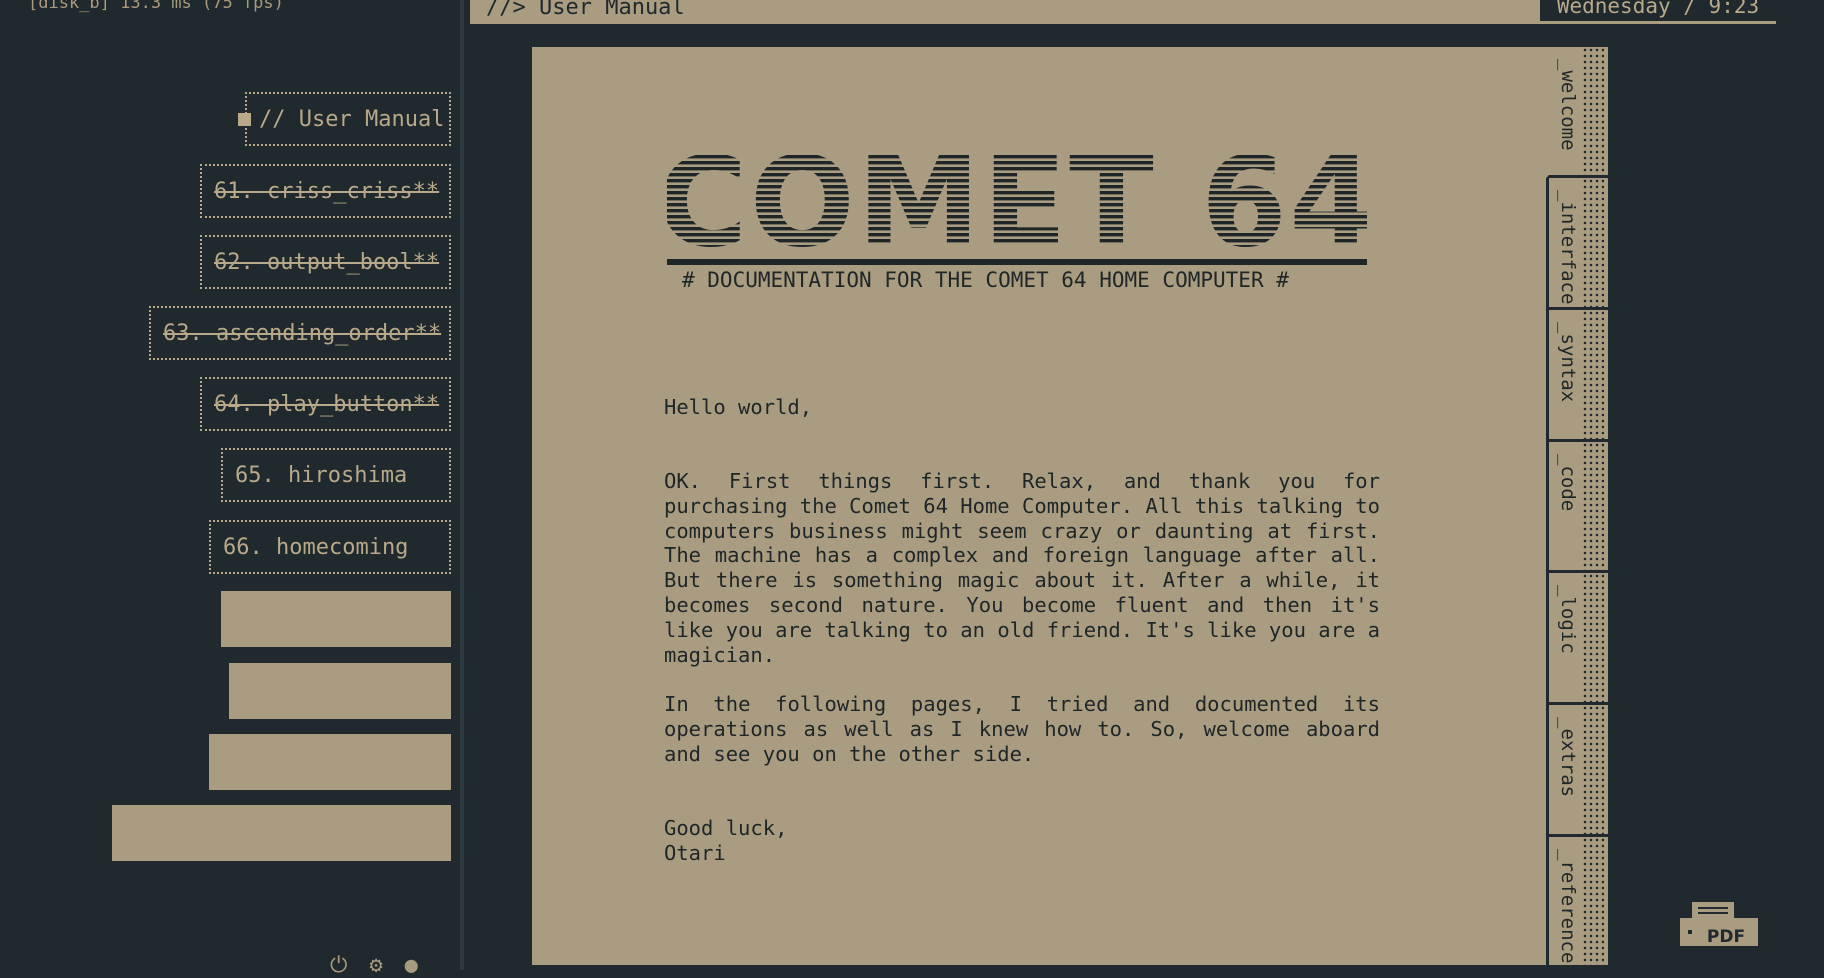 This screenshot has height=978, width=1824. I want to click on menu-item-62: 62. output_bool**, so click(325, 262).